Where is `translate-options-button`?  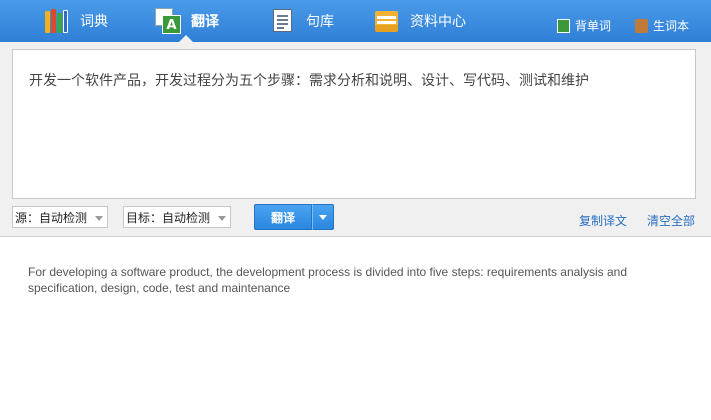
translate-options-button is located at coordinates (323, 217).